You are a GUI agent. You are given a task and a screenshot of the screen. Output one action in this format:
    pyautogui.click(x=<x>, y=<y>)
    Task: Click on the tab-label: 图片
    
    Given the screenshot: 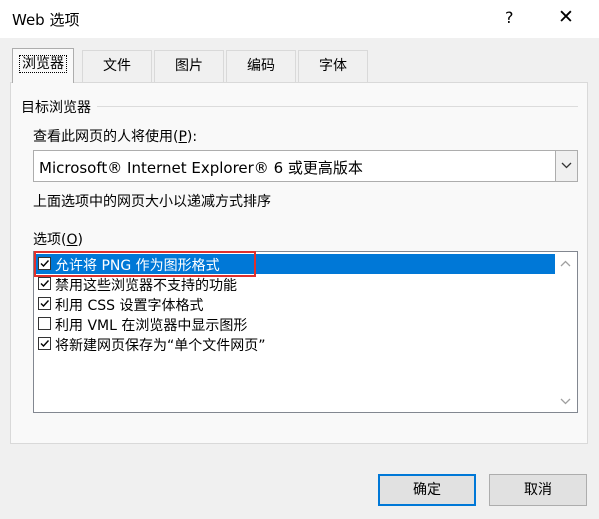 What is the action you would take?
    pyautogui.click(x=189, y=66)
    